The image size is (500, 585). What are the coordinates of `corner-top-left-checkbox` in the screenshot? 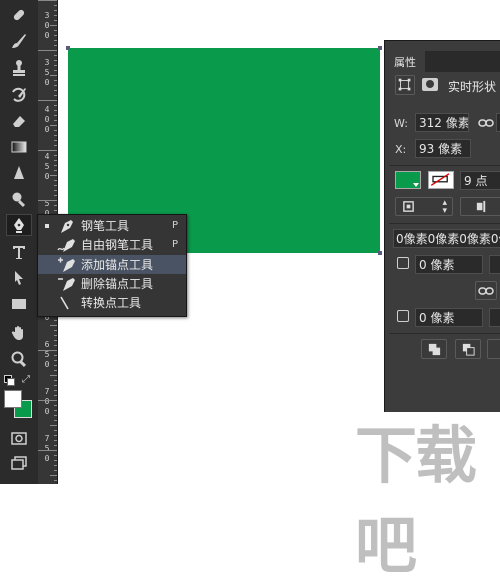 It's located at (403, 263).